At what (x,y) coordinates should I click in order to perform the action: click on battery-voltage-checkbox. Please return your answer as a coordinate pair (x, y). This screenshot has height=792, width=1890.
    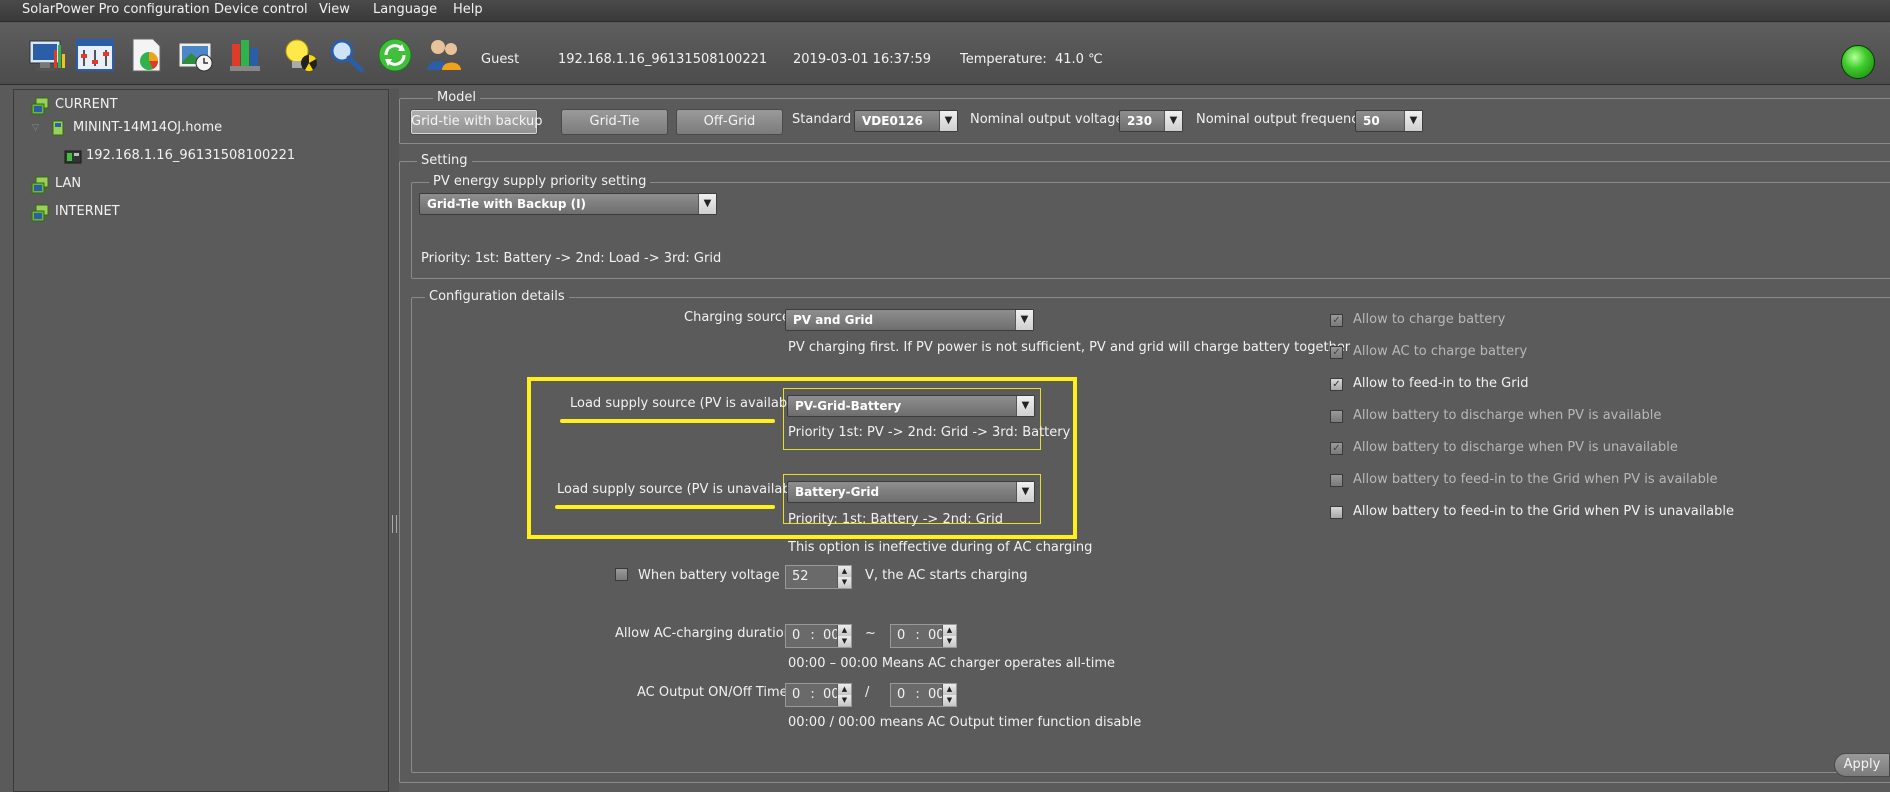
    Looking at the image, I should click on (621, 574).